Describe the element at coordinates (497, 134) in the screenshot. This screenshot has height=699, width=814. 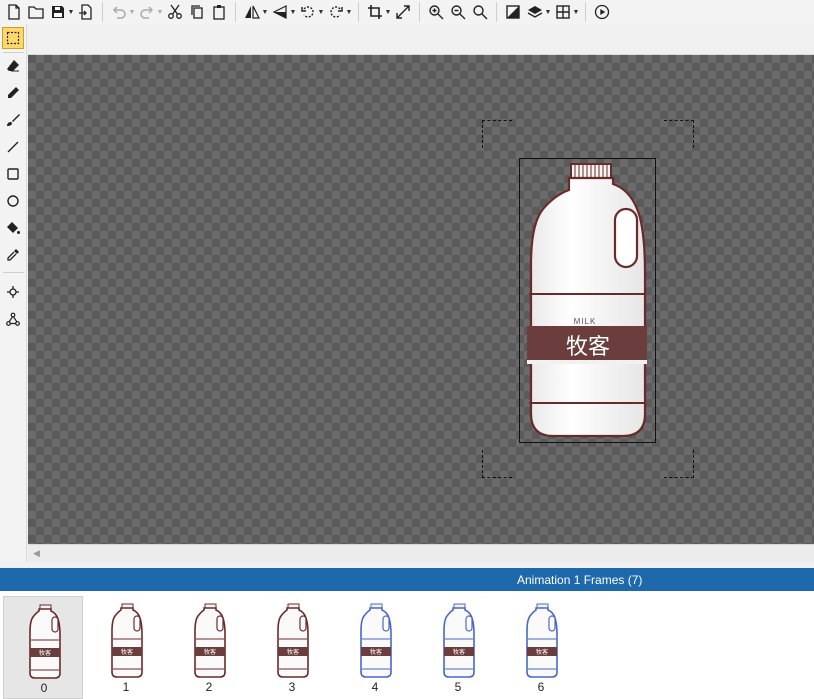
I see `guide-corner-top-left` at that location.